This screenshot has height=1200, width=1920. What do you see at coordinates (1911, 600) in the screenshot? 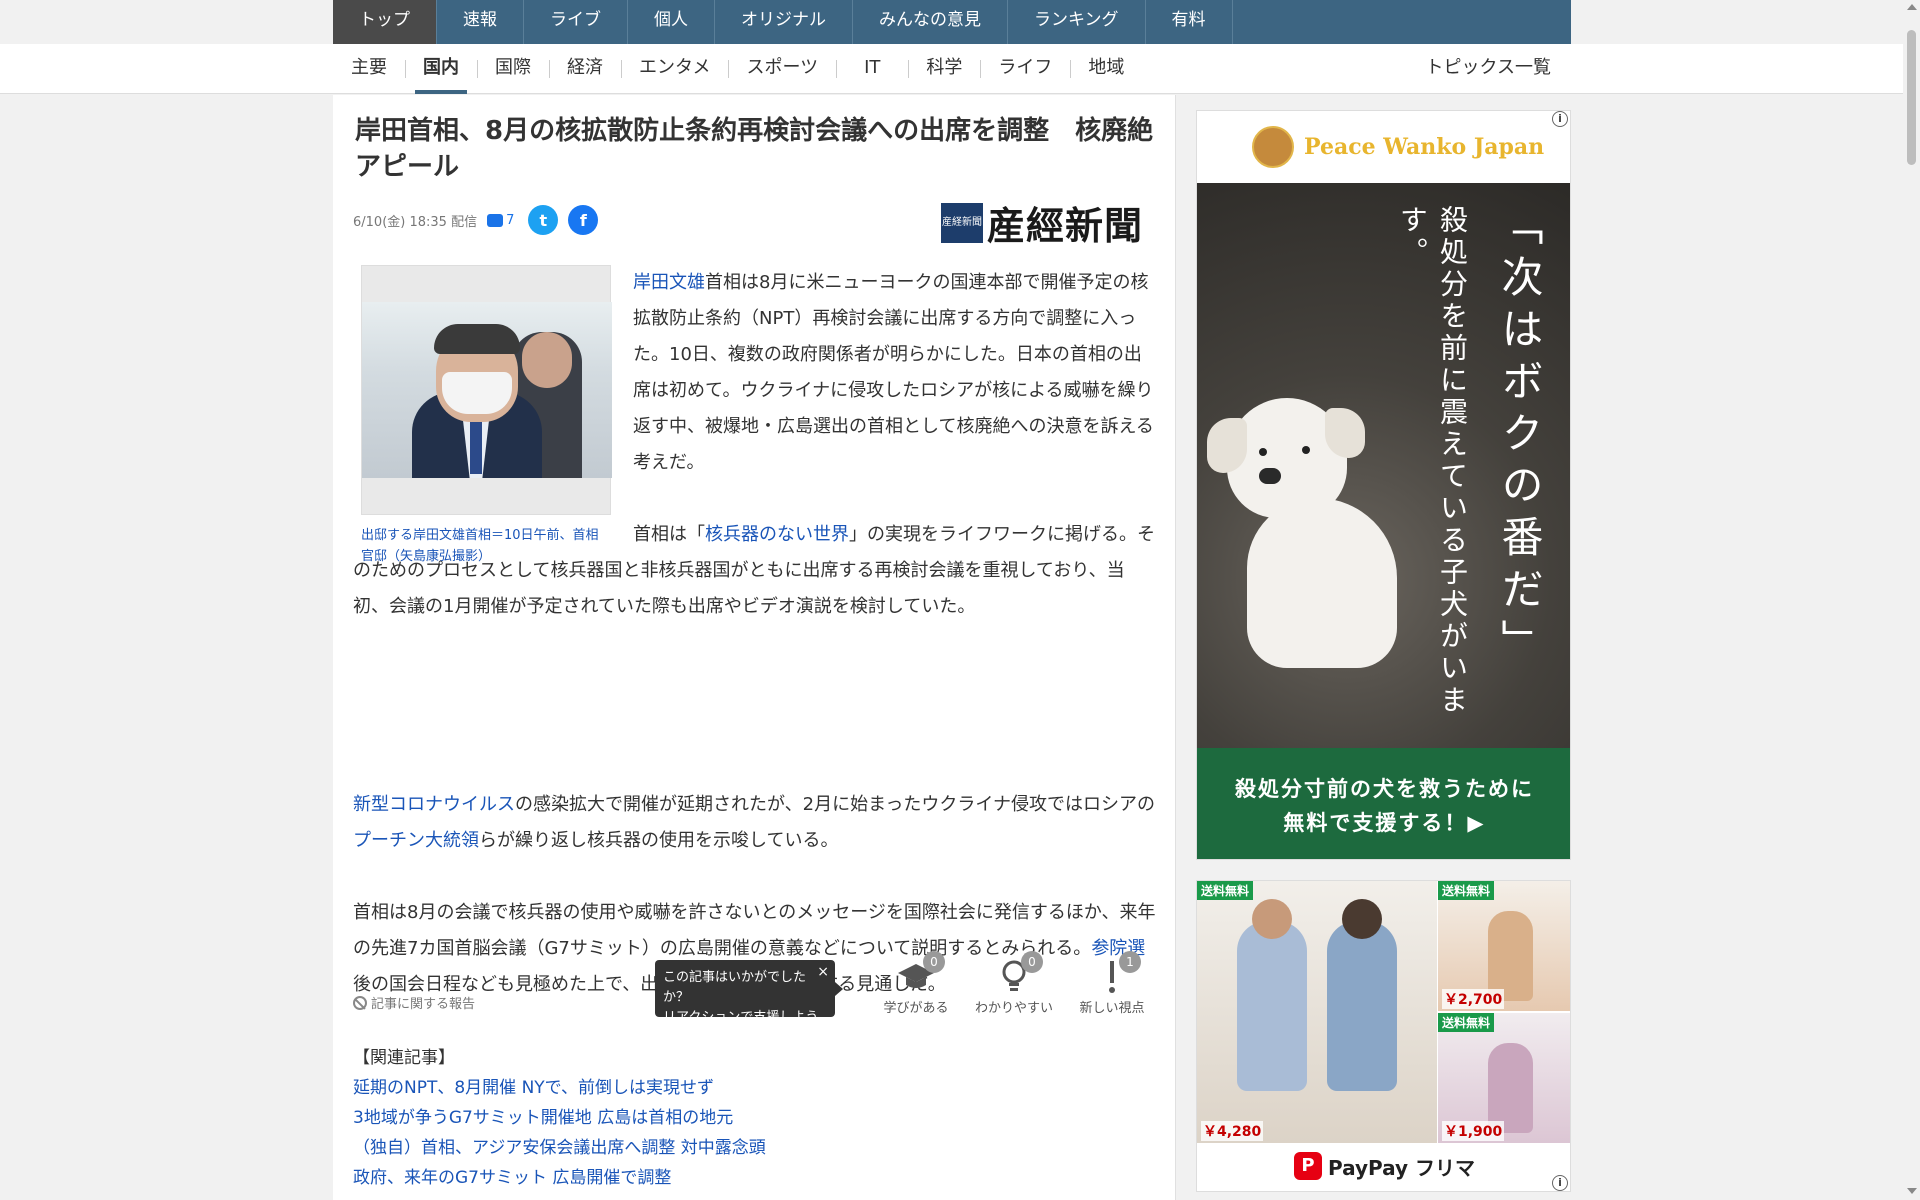
I see `page-scrollbar` at bounding box center [1911, 600].